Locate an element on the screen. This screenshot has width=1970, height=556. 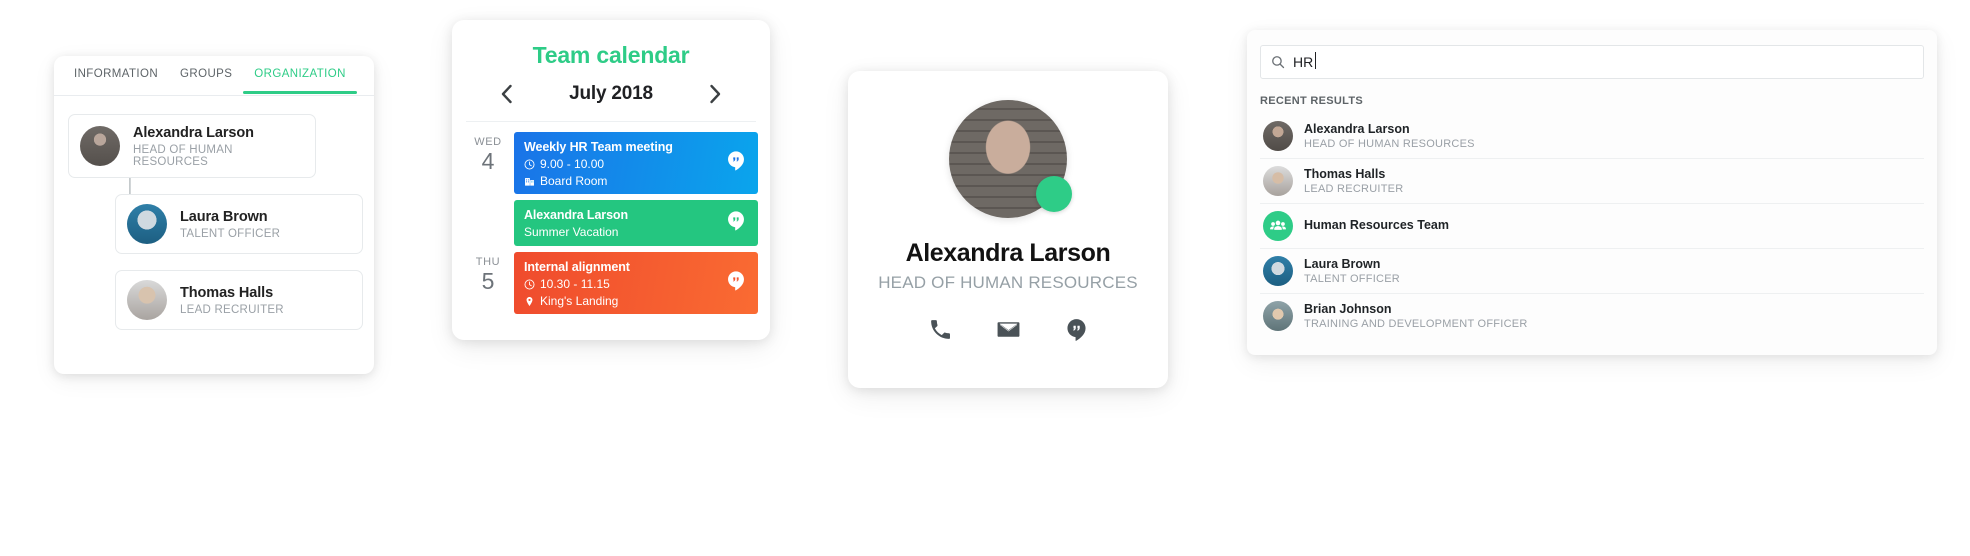
event-subtitle: Summer Vacation is located at coordinates (571, 232).